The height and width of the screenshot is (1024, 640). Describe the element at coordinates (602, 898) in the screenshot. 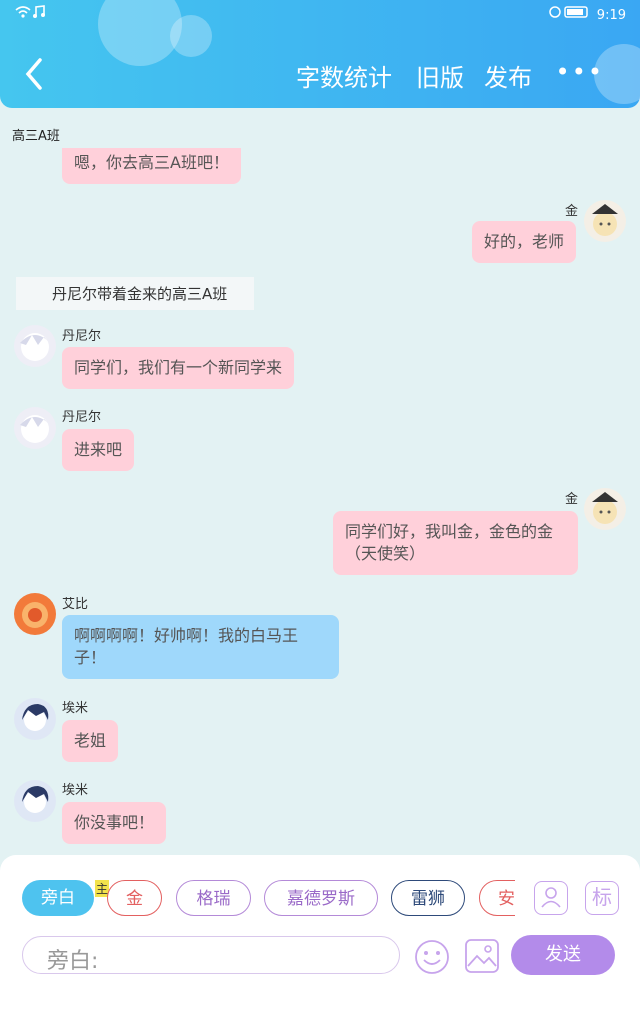

I see `label-icon: 标` at that location.